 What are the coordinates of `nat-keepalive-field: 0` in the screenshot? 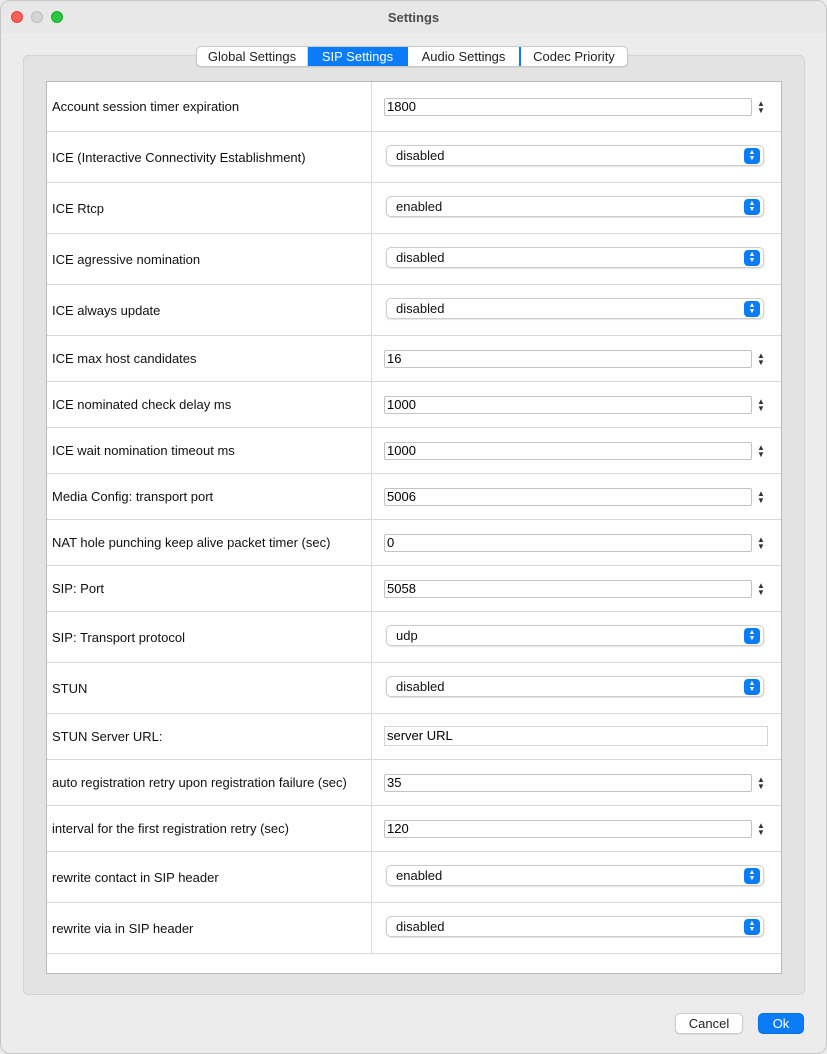 It's located at (568, 543).